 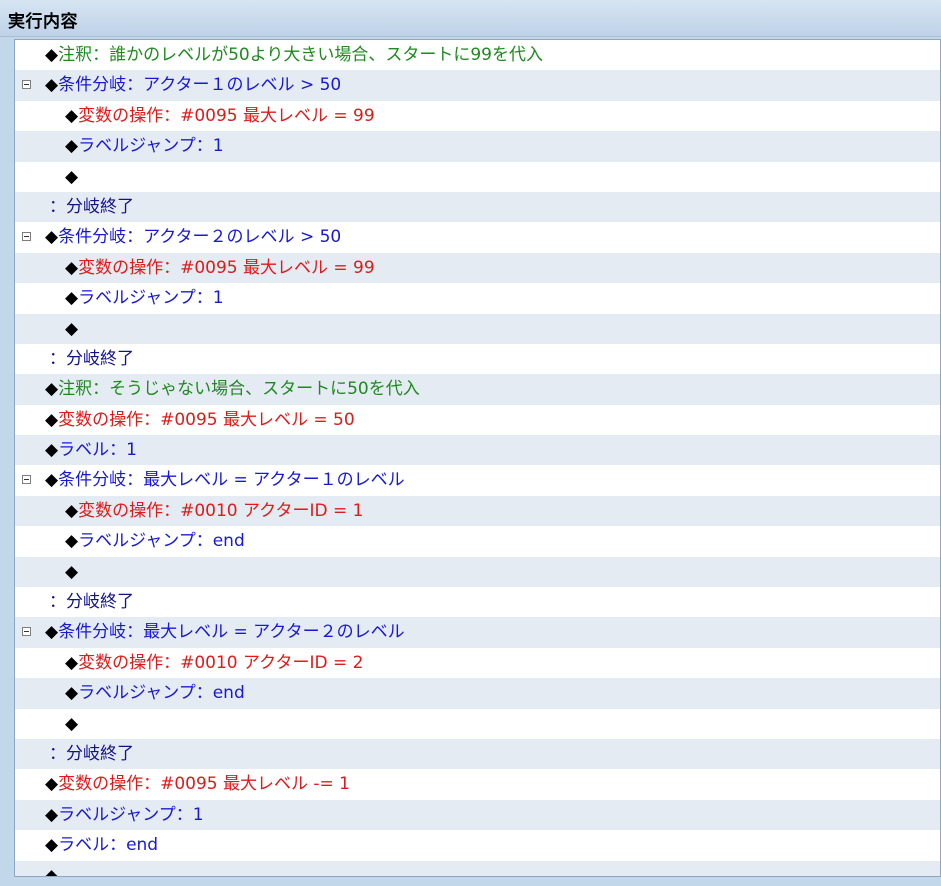 I want to click on command-text: 条件分岐：アクター２のレベル > 50, so click(x=200, y=237).